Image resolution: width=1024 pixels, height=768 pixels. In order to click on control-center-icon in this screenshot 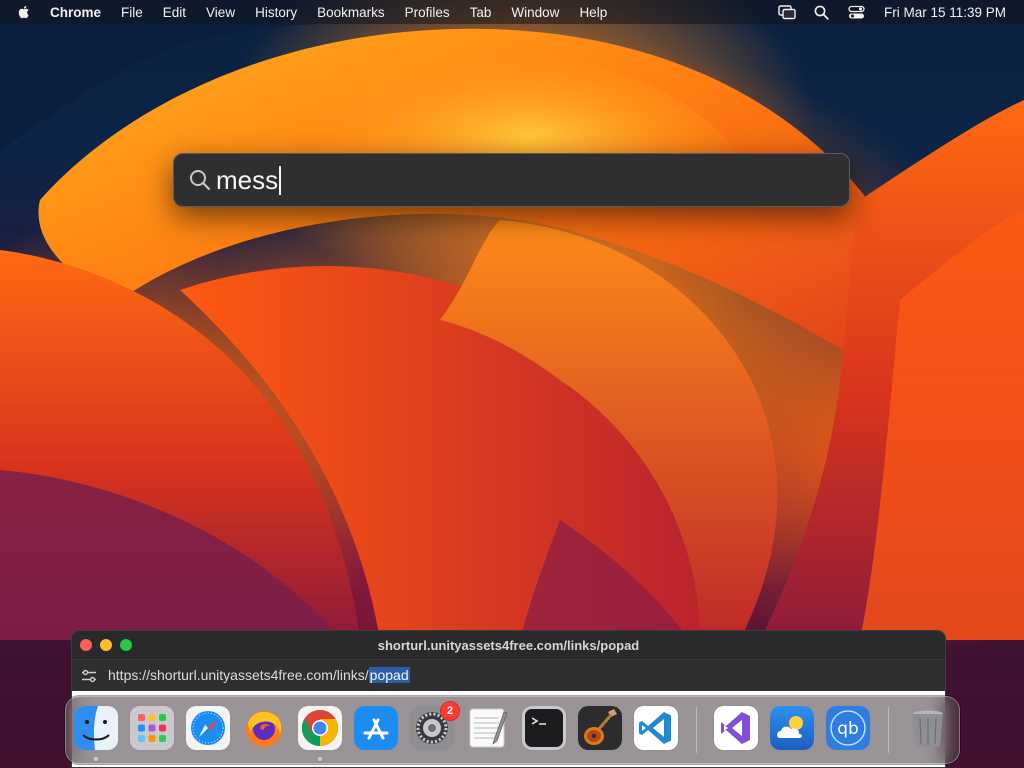, I will do `click(857, 12)`.